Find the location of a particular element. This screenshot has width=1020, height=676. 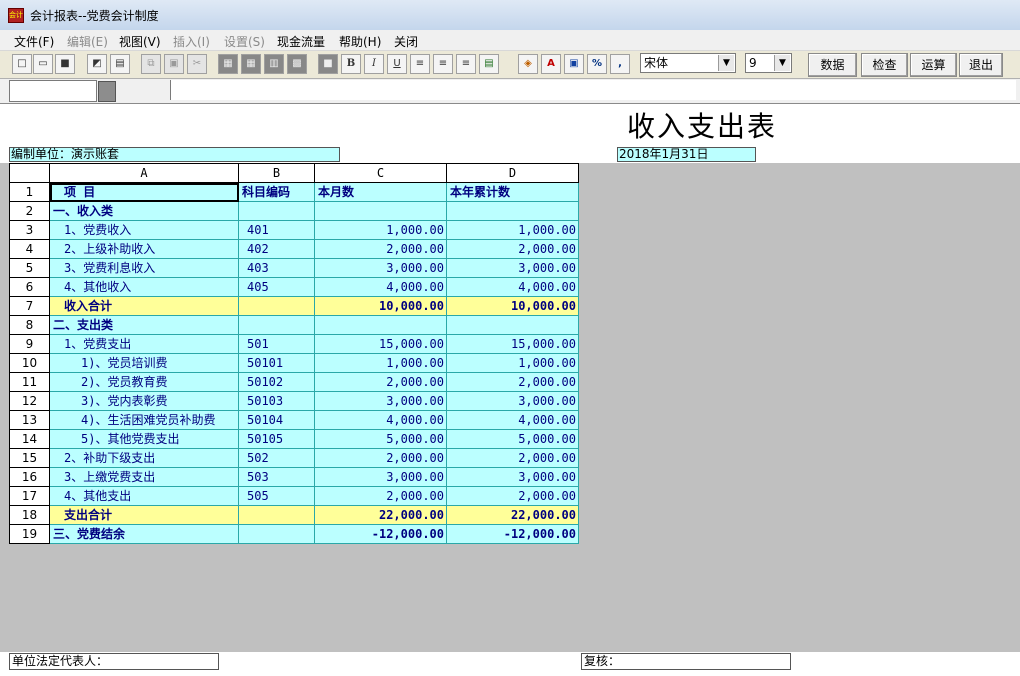

row-number: 14 is located at coordinates (29, 439).